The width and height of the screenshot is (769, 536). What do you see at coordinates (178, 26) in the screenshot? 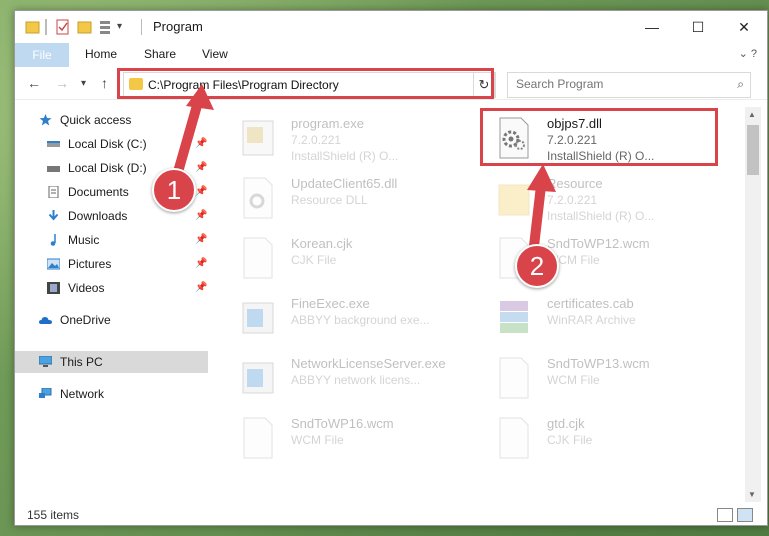
I see `window-title: Program` at bounding box center [178, 26].